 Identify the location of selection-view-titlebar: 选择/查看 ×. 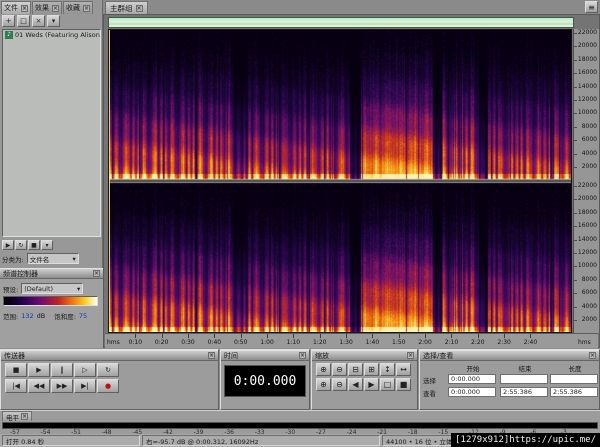
(509, 355).